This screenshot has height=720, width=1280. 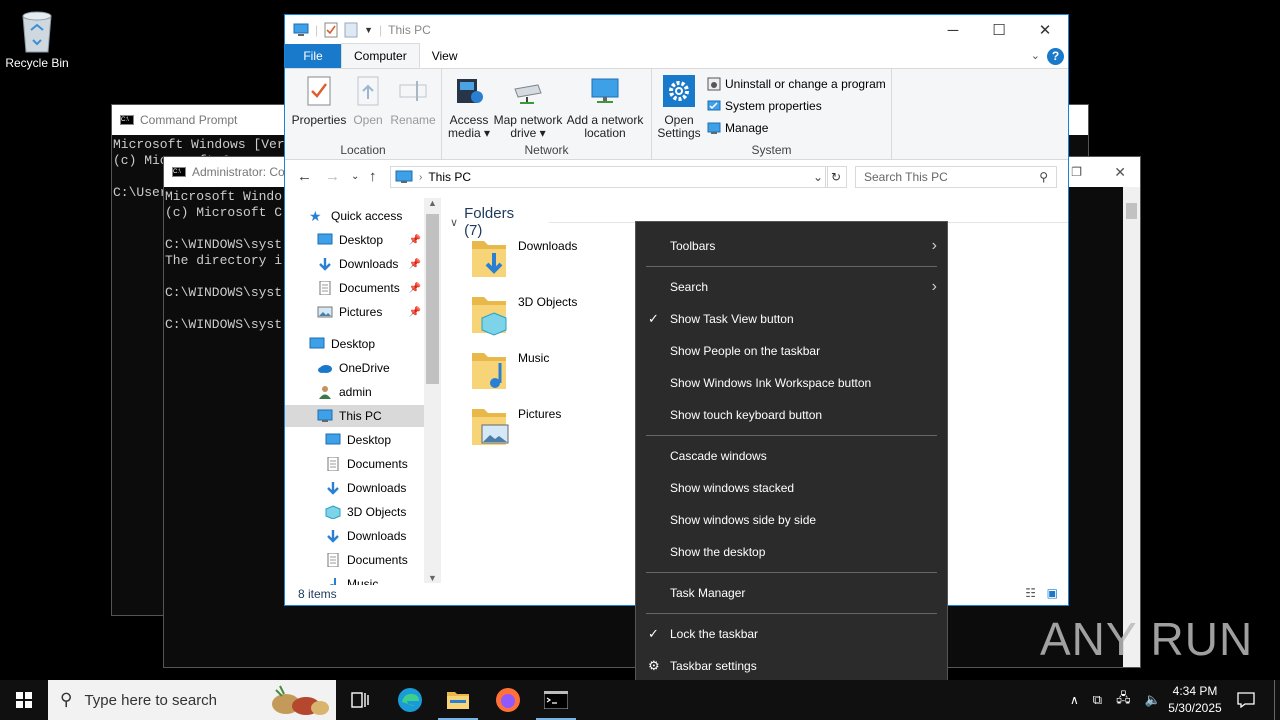 I want to click on help-icon: ?, so click(x=1055, y=56).